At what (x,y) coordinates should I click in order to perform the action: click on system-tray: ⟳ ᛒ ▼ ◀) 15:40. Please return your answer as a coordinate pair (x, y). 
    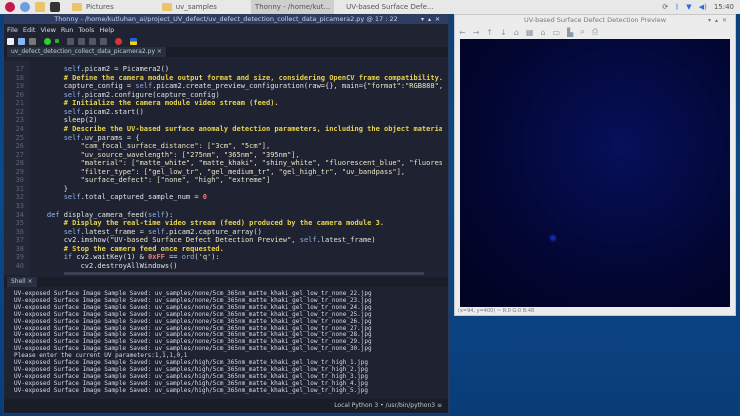
    Looking at the image, I should click on (698, 7).